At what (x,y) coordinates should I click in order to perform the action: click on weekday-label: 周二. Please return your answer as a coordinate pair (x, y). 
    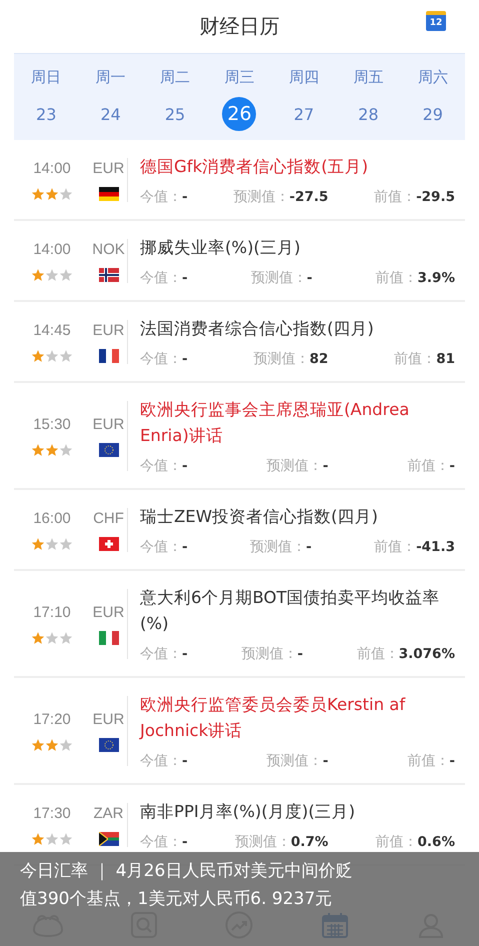
    Looking at the image, I should click on (175, 77).